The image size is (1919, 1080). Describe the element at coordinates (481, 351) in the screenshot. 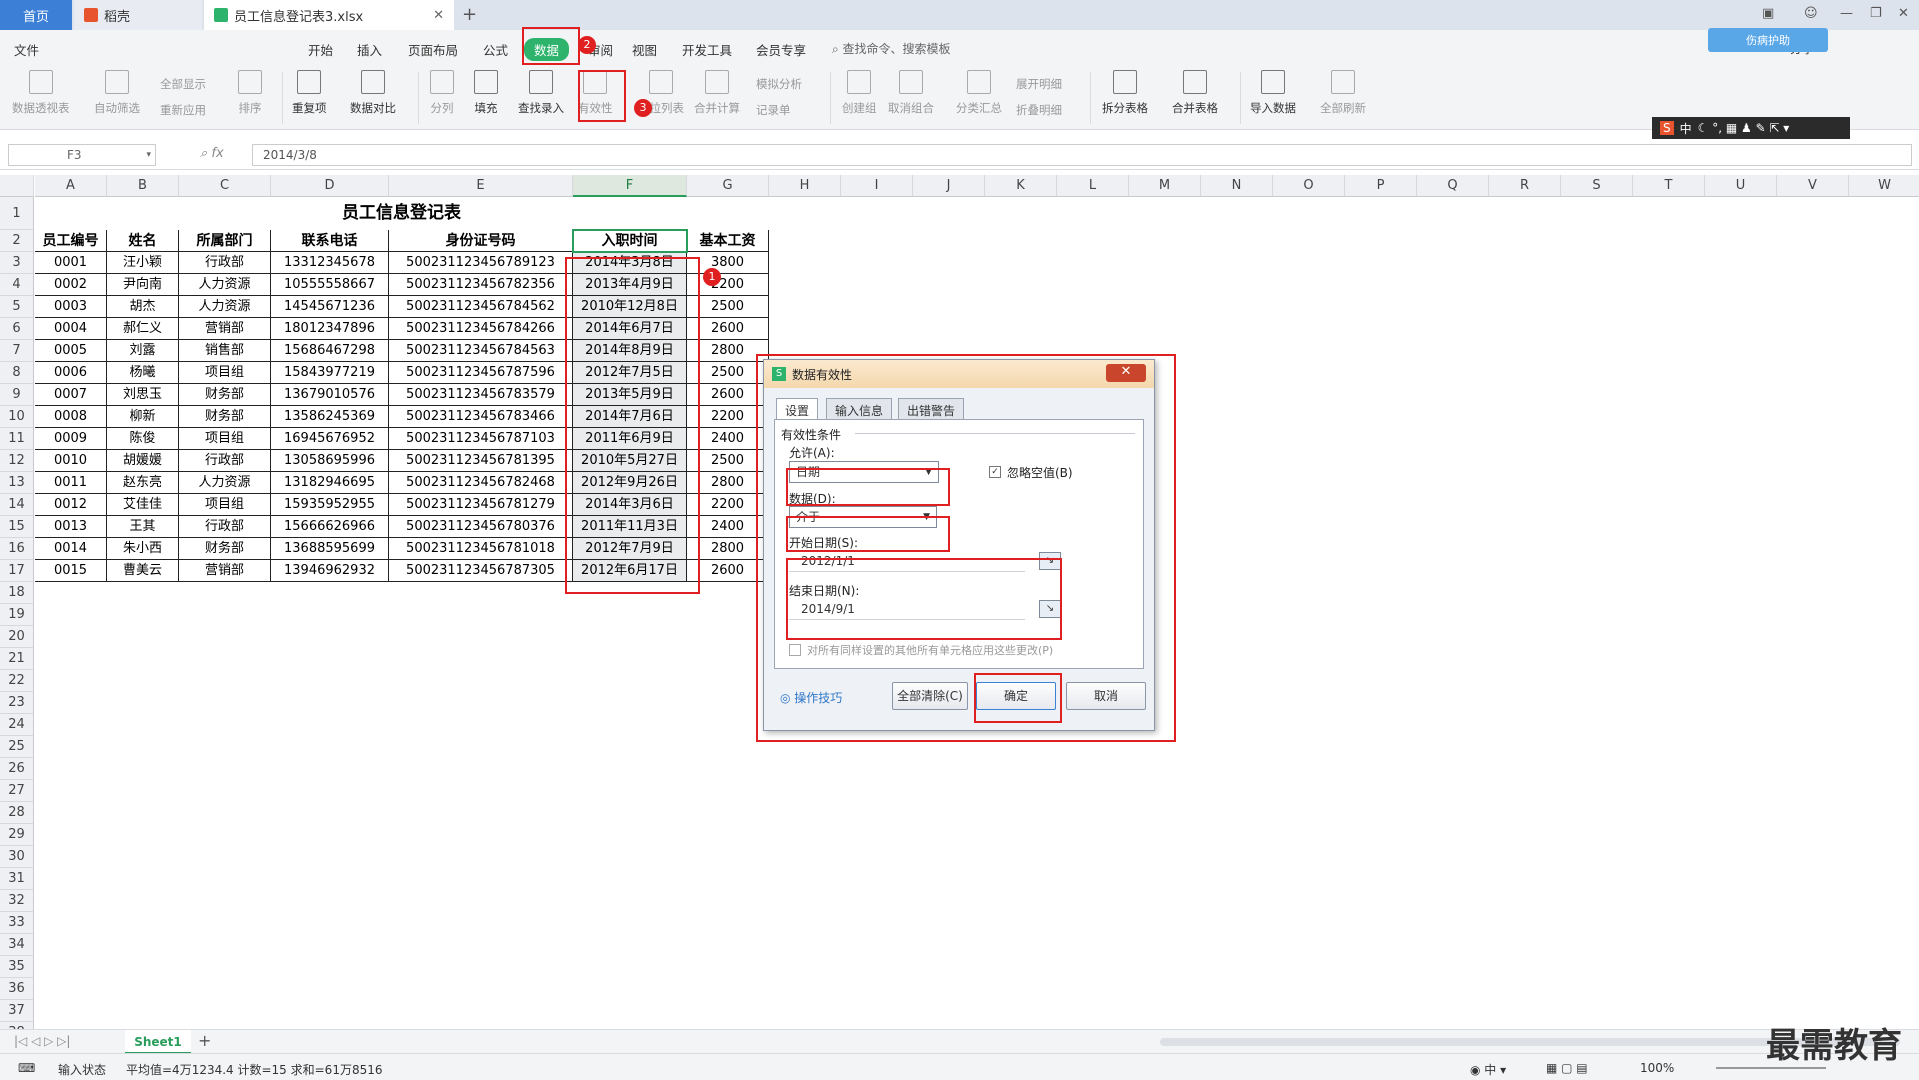

I see `table-cell: 500231123456784563` at that location.